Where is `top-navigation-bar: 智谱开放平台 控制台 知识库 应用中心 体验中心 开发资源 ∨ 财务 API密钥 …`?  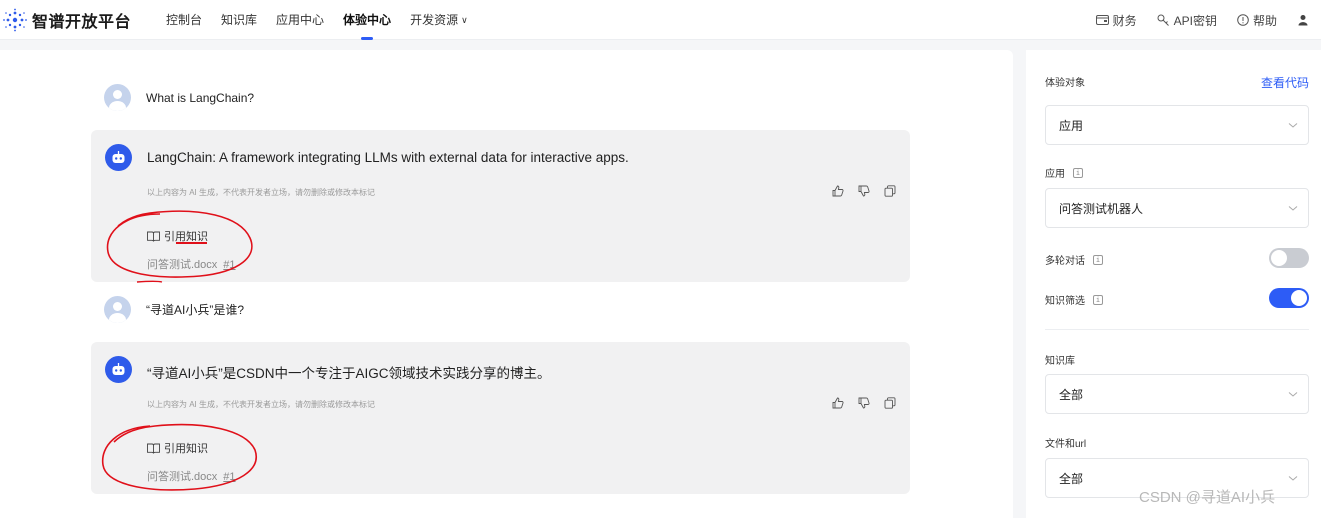 top-navigation-bar: 智谱开放平台 控制台 知识库 应用中心 体验中心 开发资源 ∨ 财务 API密钥 … is located at coordinates (660, 20).